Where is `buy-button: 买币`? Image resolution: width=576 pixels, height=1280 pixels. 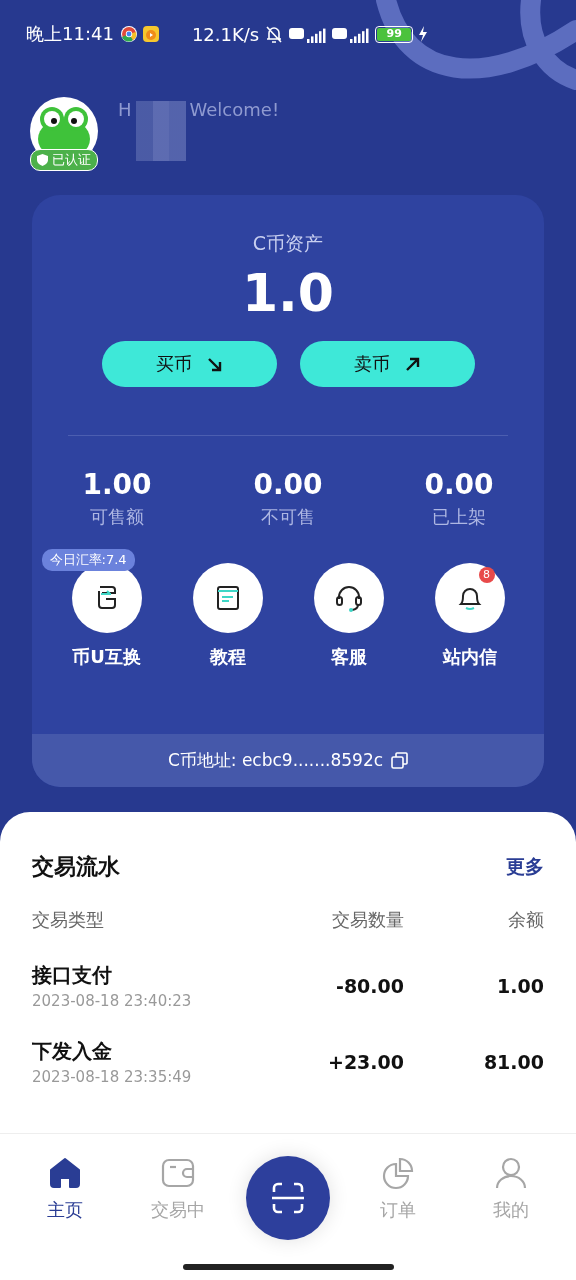 buy-button: 买币 is located at coordinates (189, 364).